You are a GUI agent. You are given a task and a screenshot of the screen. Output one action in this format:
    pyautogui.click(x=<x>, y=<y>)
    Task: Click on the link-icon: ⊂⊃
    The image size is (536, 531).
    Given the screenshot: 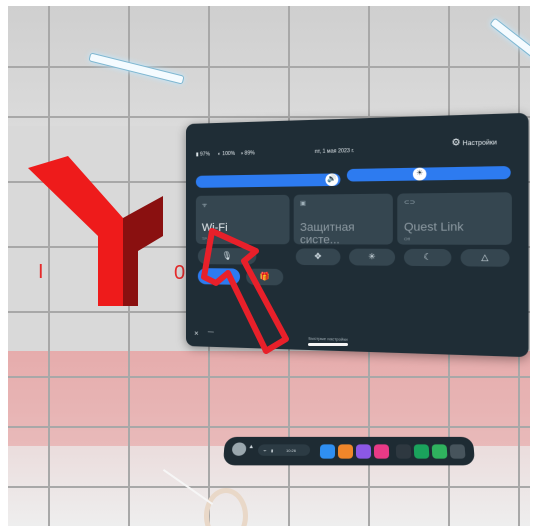 What is the action you would take?
    pyautogui.click(x=409, y=203)
    